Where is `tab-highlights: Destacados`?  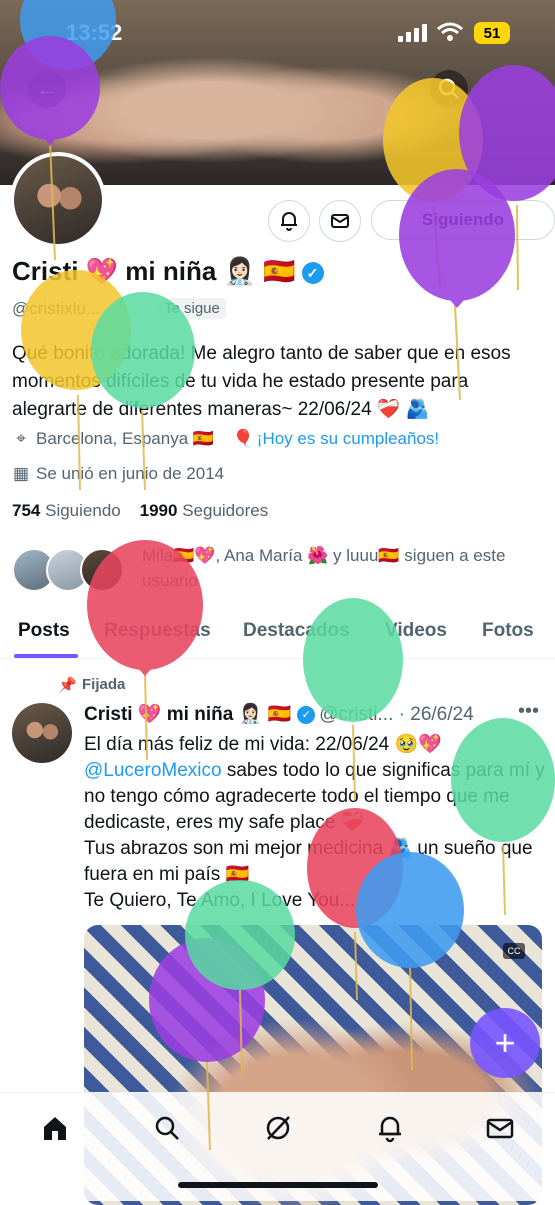
tab-highlights: Destacados is located at coordinates (296, 631).